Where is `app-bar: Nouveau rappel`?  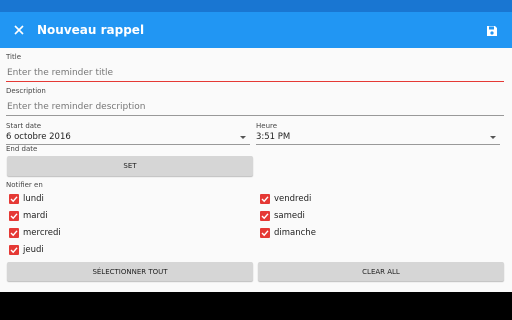 app-bar: Nouveau rappel is located at coordinates (256, 30).